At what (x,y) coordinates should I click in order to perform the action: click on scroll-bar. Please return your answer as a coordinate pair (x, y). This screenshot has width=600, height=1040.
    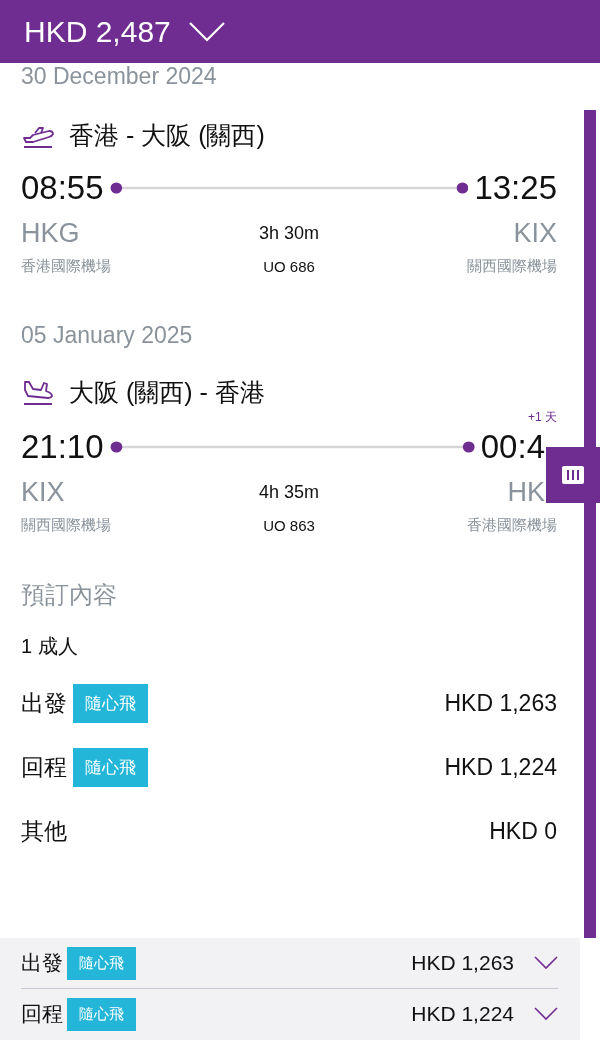
    Looking at the image, I should click on (590, 524).